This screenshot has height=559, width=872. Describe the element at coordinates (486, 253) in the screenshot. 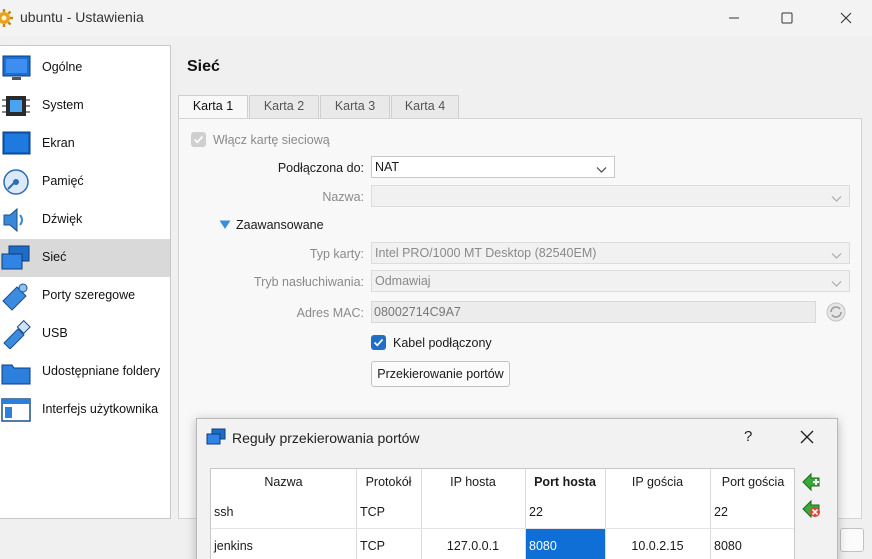

I see `adapter-type-value: Intel PRO/1000 MT Desktop (82540EM)` at that location.